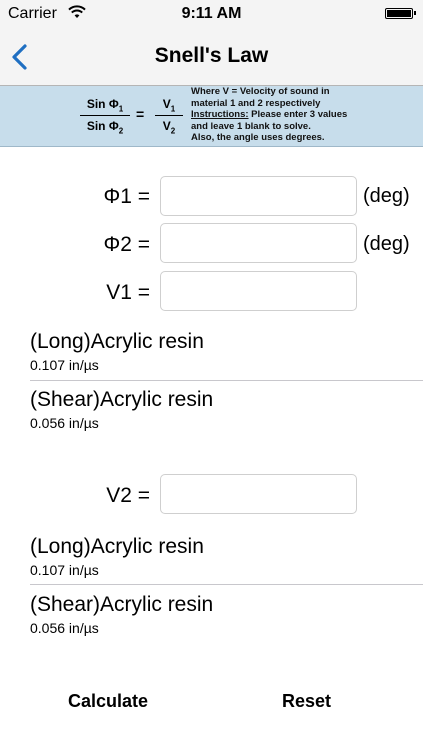 The height and width of the screenshot is (750, 423). What do you see at coordinates (126, 244) in the screenshot?
I see `phi2-label: Φ2 =` at bounding box center [126, 244].